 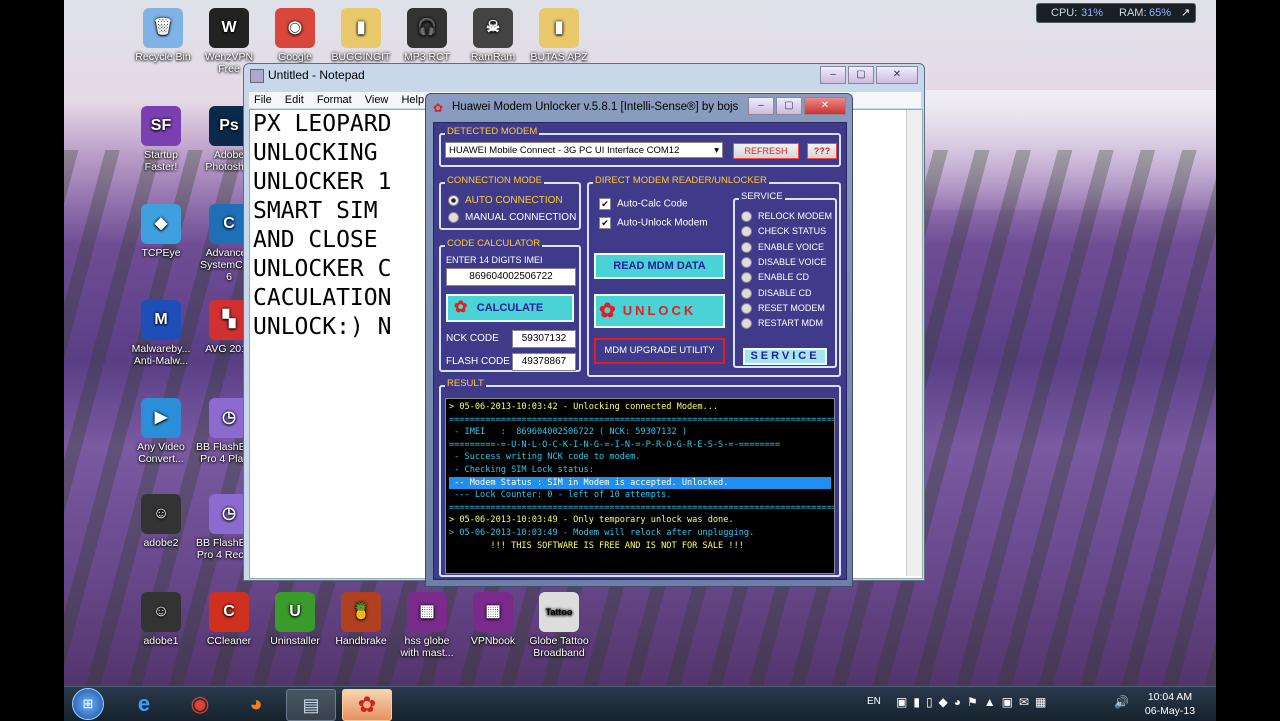 I want to click on service-option: RESTART MDM, so click(x=782, y=324).